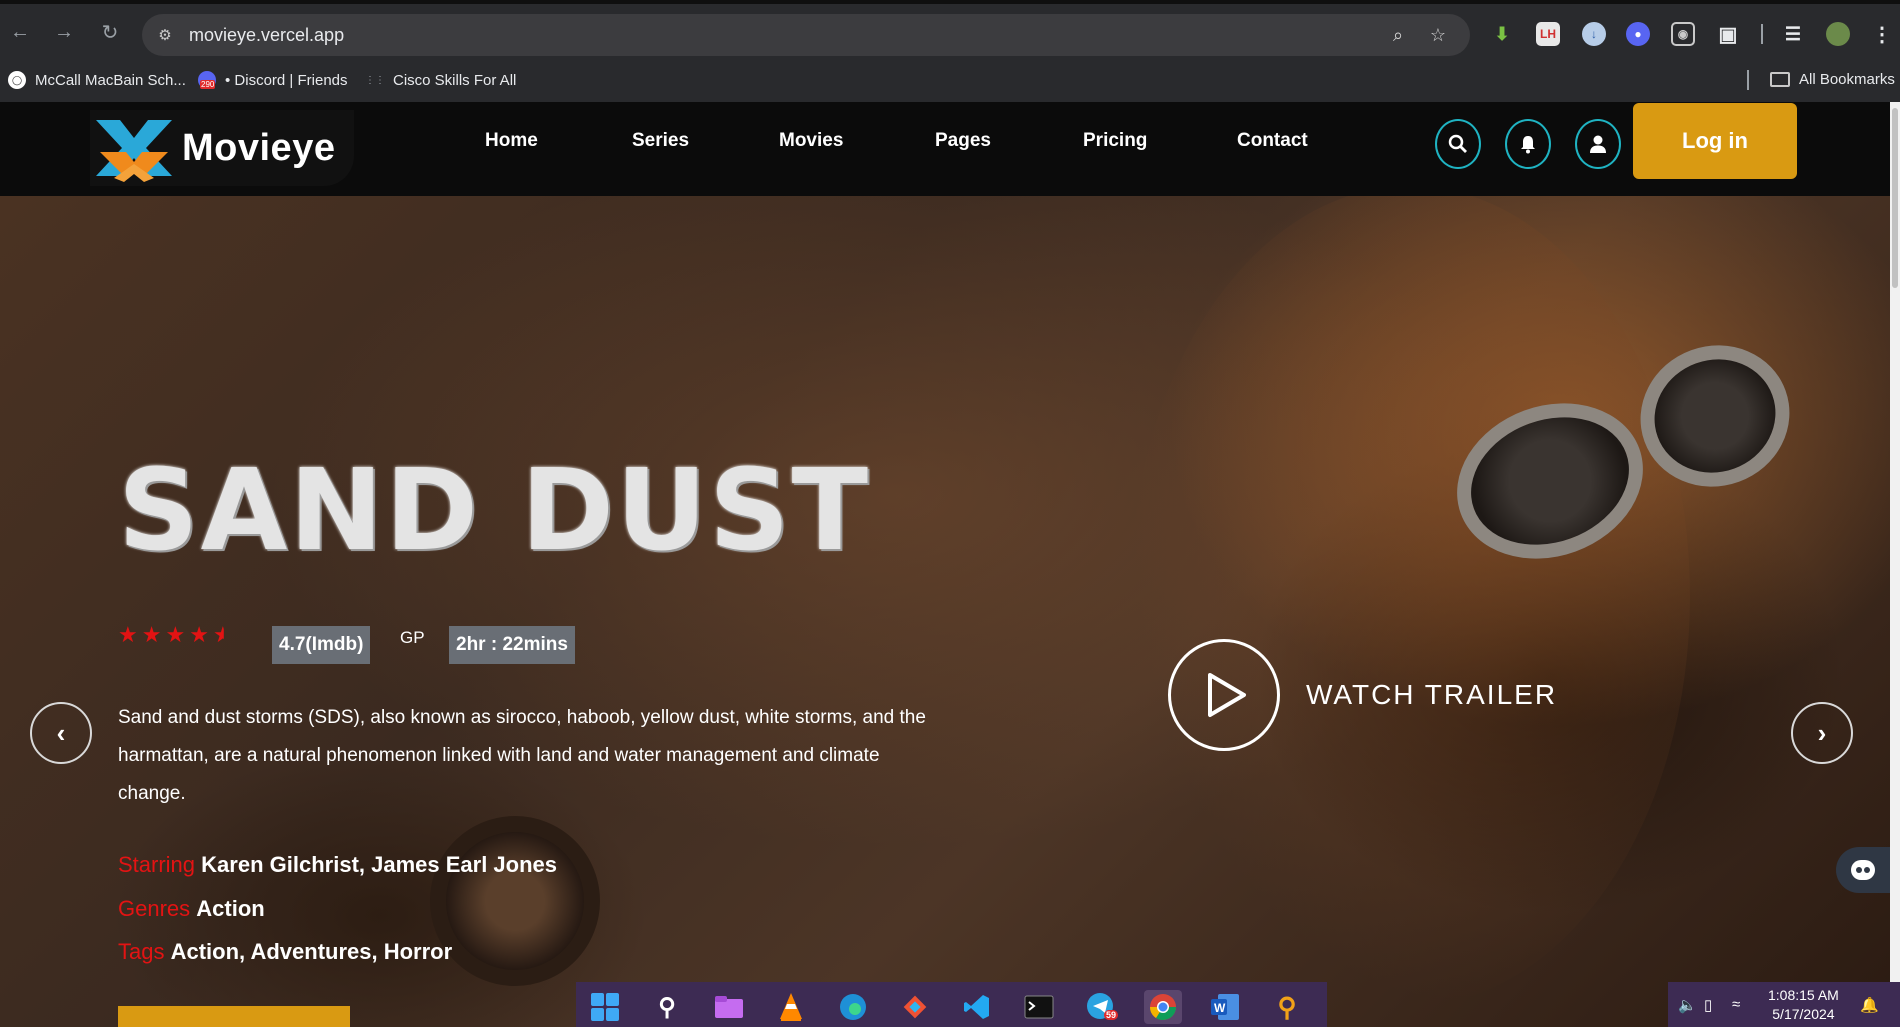 Image resolution: width=1900 pixels, height=1027 pixels. I want to click on wifi-icon: ≈, so click(1736, 1004).